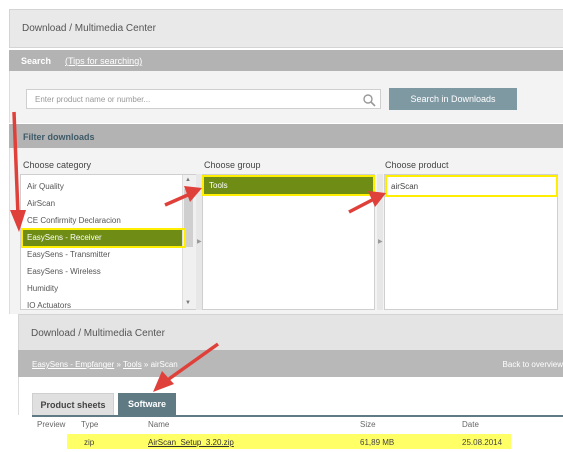 The image size is (563, 452). What do you see at coordinates (453, 99) in the screenshot?
I see `search-in-downloads-button: Search in Downloads` at bounding box center [453, 99].